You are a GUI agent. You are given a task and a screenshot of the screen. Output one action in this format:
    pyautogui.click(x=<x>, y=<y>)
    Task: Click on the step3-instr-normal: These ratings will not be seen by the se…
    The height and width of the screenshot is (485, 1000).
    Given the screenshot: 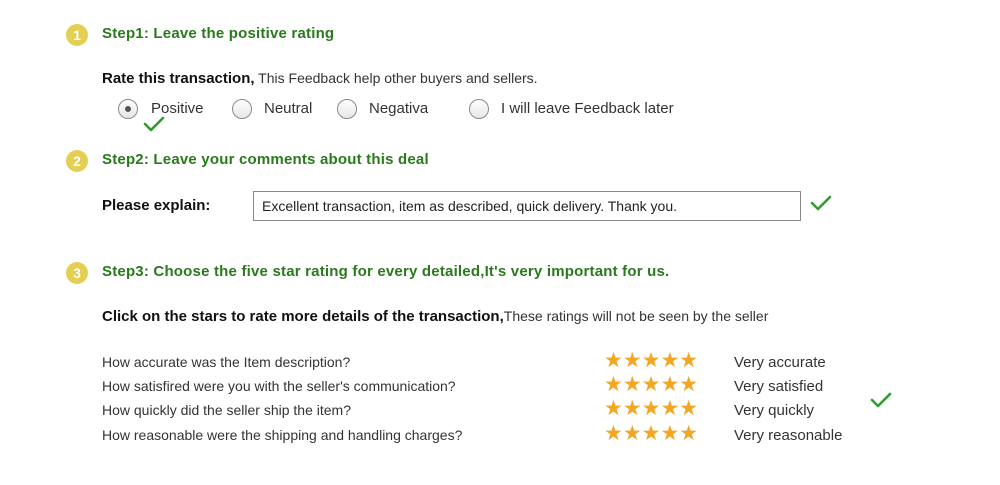 What is the action you would take?
    pyautogui.click(x=636, y=316)
    